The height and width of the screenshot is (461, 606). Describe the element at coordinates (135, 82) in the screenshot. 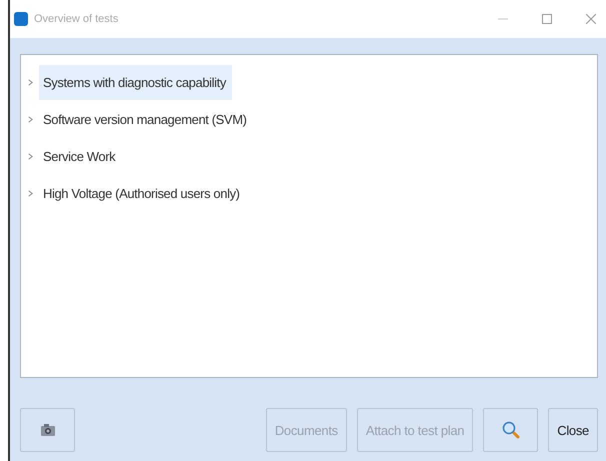

I see `tree-item: Systems with diagnostic capability` at that location.